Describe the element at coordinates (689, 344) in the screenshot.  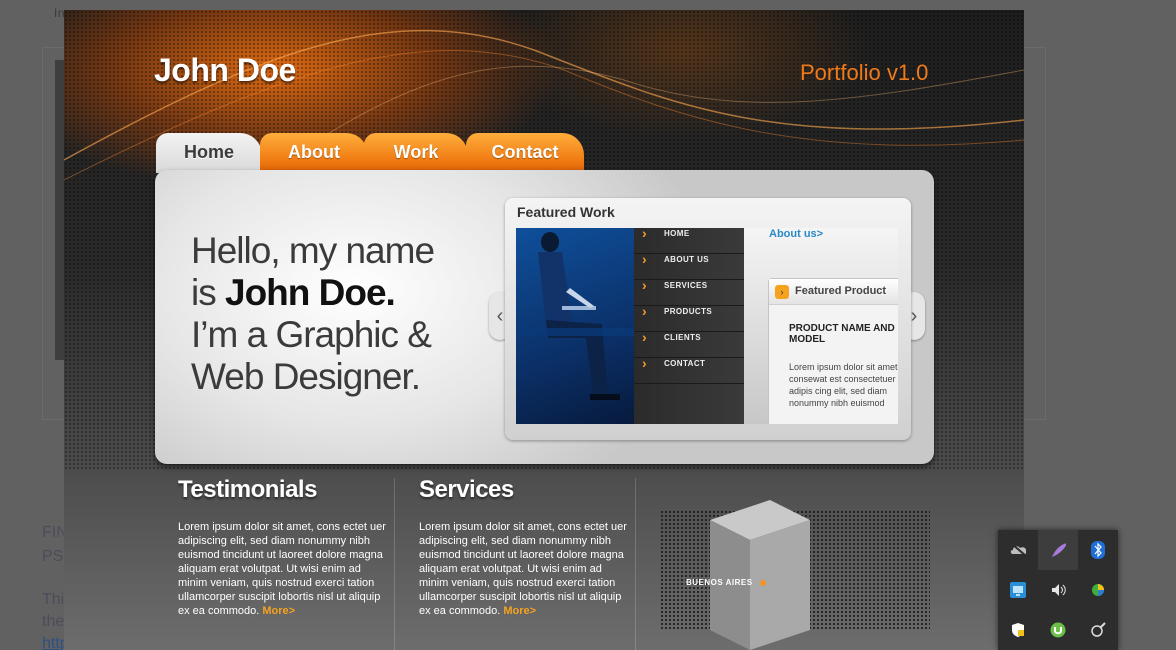
I see `featured-menu-item: CLIENTS` at that location.